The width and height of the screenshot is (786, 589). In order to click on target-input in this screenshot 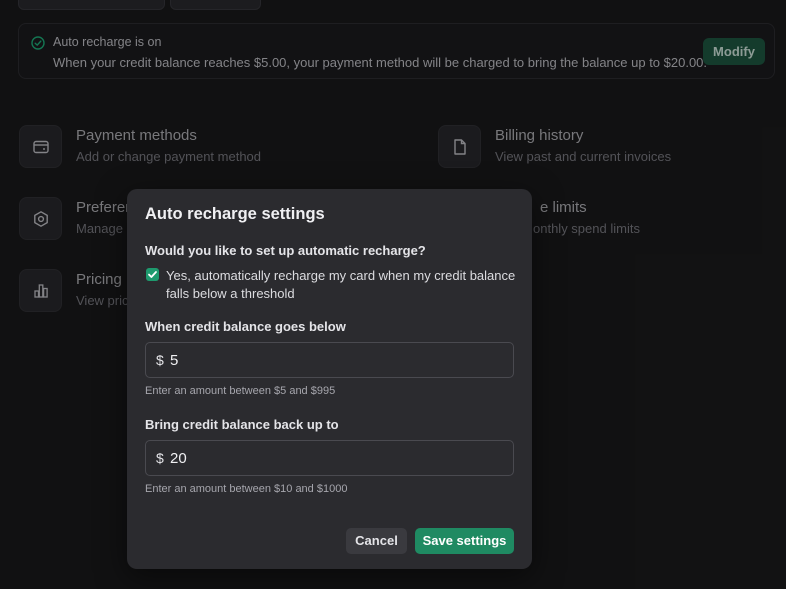, I will do `click(335, 458)`.